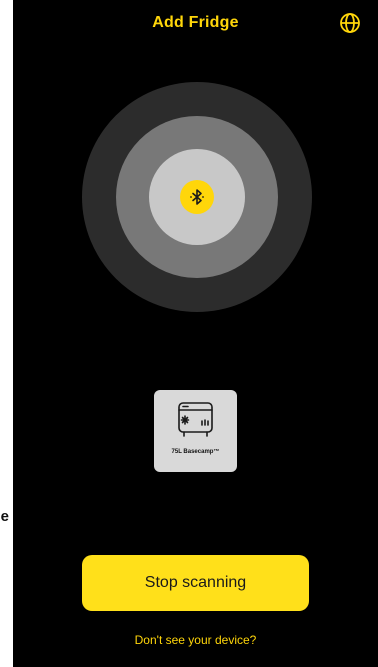 This screenshot has height=667, width=378. I want to click on stop-scanning-button: Stop scanning, so click(195, 583).